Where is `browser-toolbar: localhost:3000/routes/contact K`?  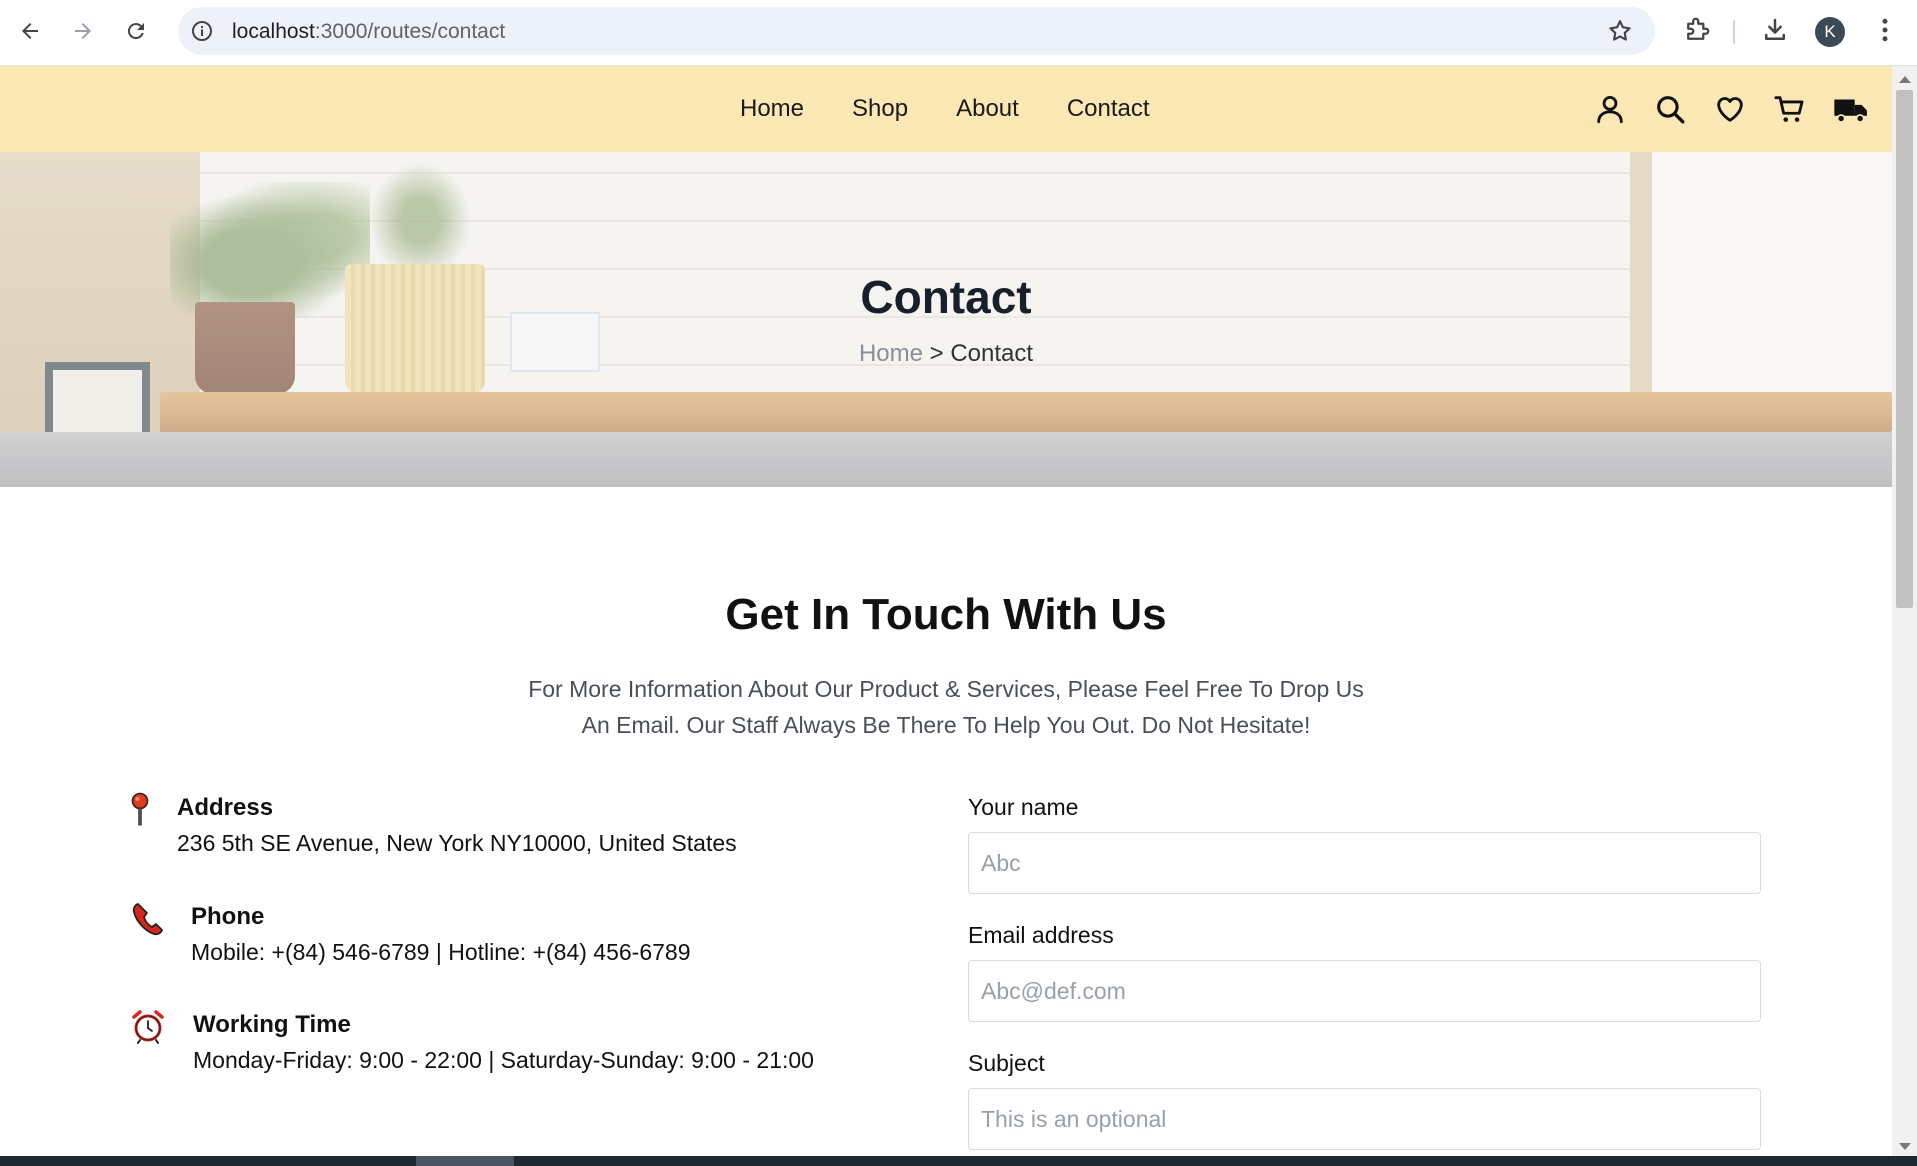
browser-toolbar: localhost:3000/routes/contact K is located at coordinates (958, 33).